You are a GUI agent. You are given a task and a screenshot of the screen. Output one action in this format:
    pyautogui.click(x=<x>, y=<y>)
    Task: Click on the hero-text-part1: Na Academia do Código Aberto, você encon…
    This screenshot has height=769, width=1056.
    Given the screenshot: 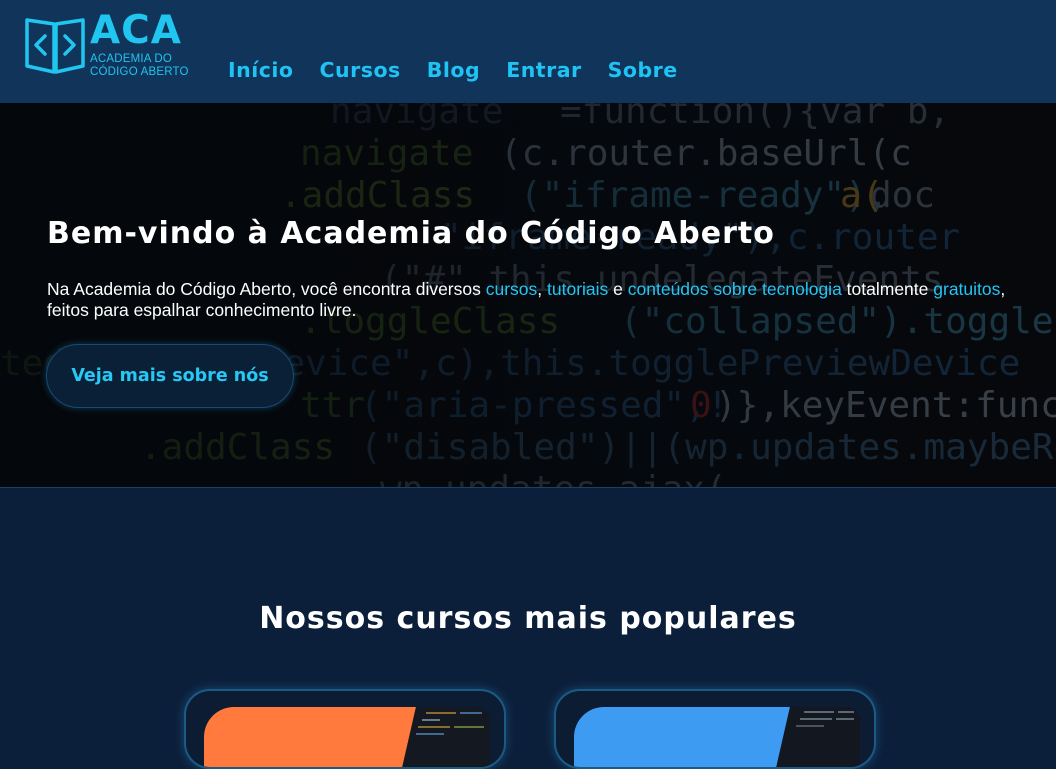 What is the action you would take?
    pyautogui.click(x=266, y=289)
    